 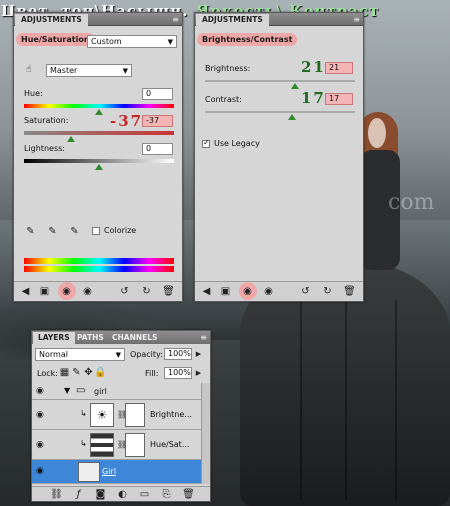 What do you see at coordinates (33, 93) in the screenshot?
I see `hue-label: Hue:` at bounding box center [33, 93].